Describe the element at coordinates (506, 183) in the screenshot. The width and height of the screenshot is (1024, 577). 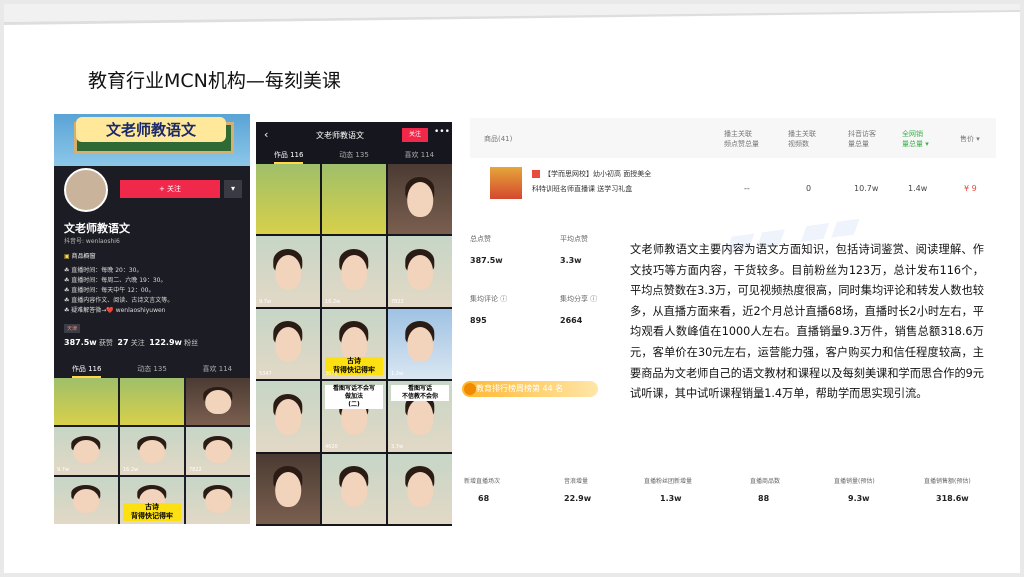
I see `product-image` at that location.